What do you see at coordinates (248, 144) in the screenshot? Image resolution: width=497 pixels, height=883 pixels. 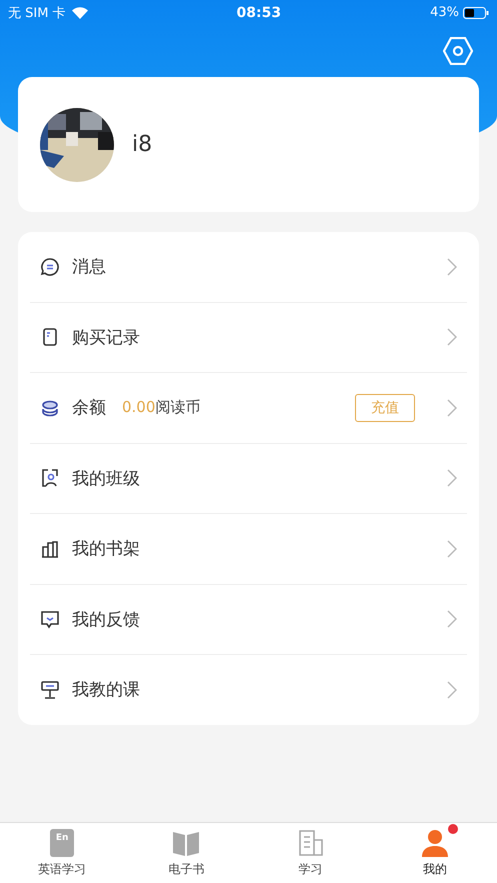 I see `profile-card: i8` at bounding box center [248, 144].